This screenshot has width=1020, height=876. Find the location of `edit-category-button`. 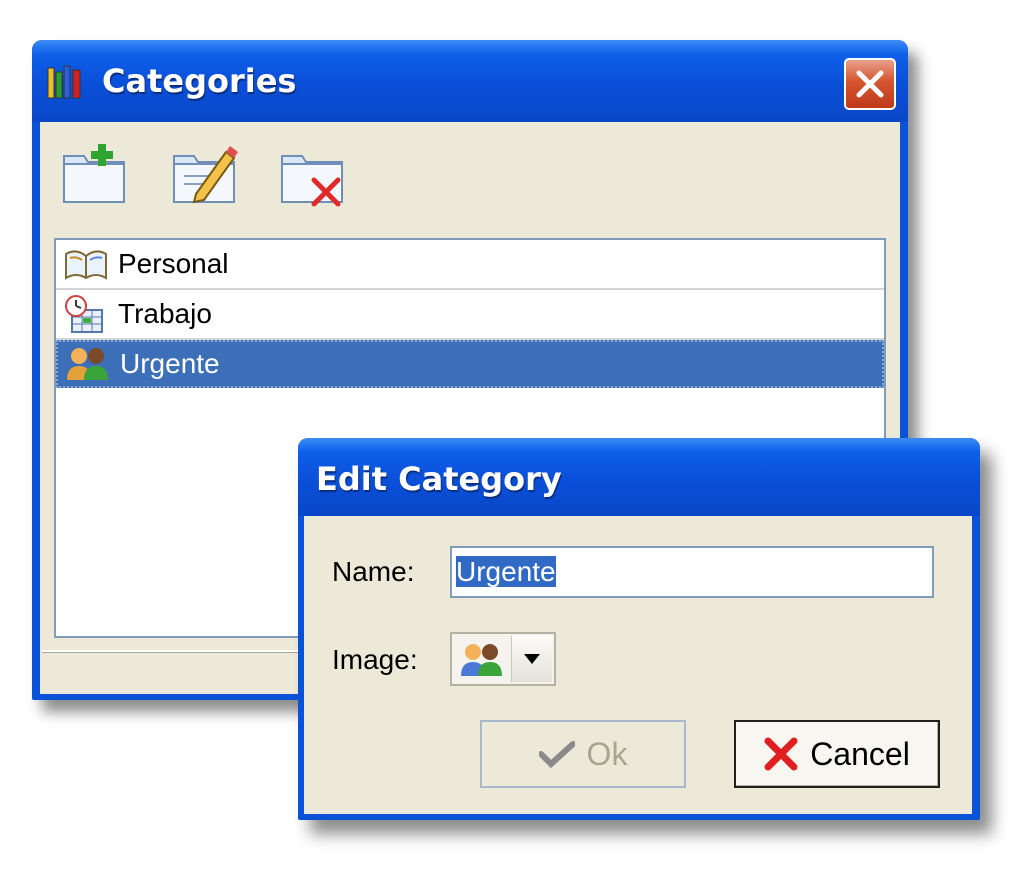

edit-category-button is located at coordinates (205, 175).